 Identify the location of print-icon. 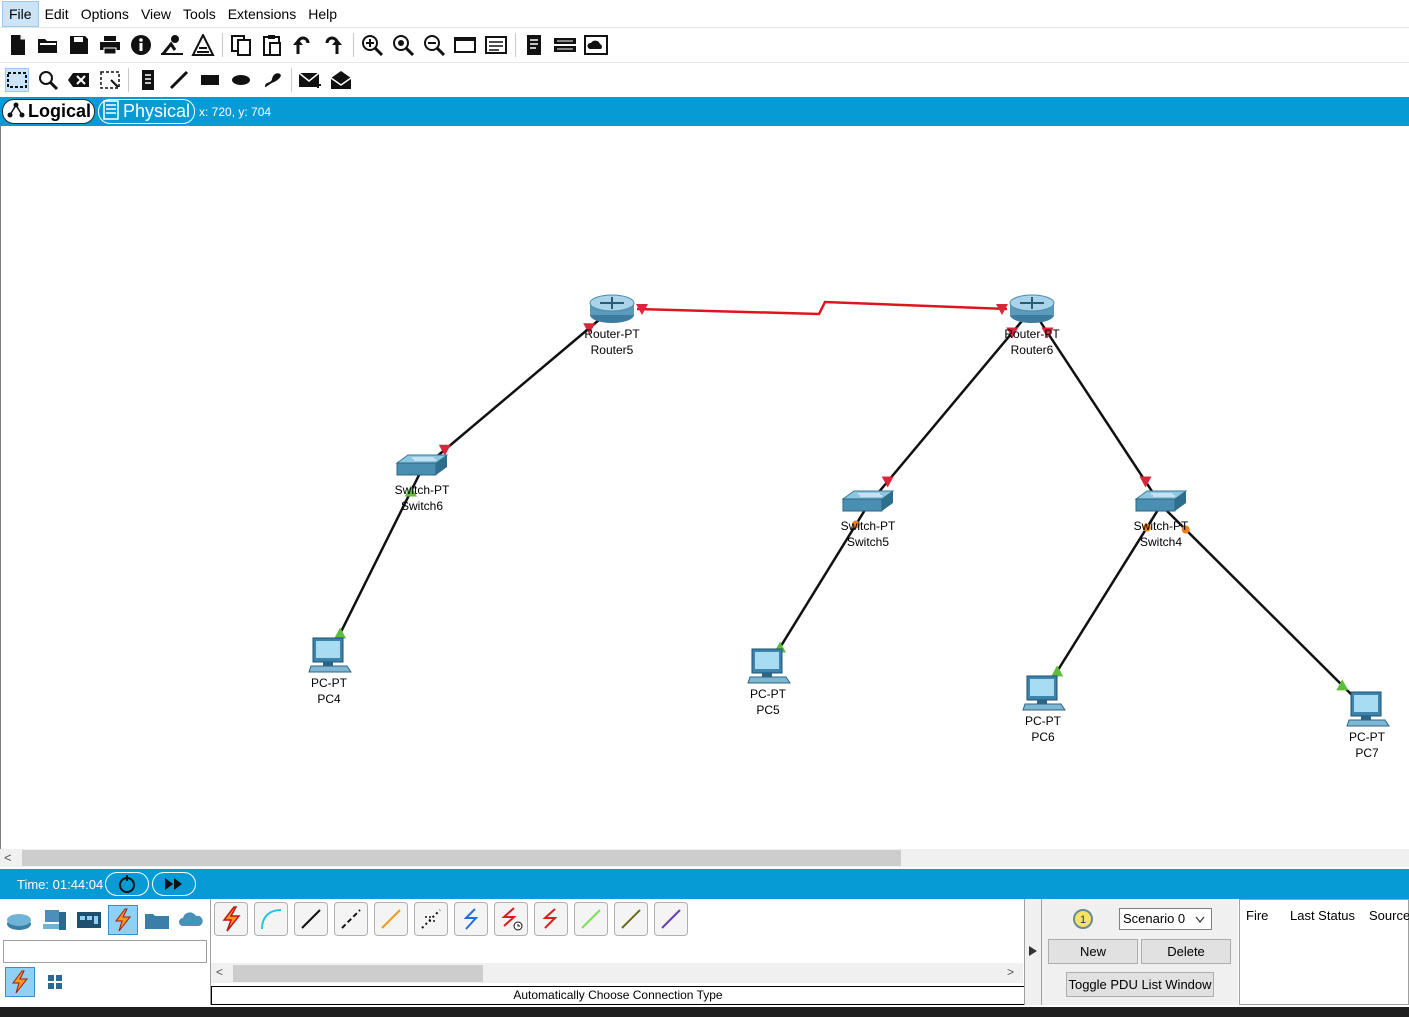
(110, 45).